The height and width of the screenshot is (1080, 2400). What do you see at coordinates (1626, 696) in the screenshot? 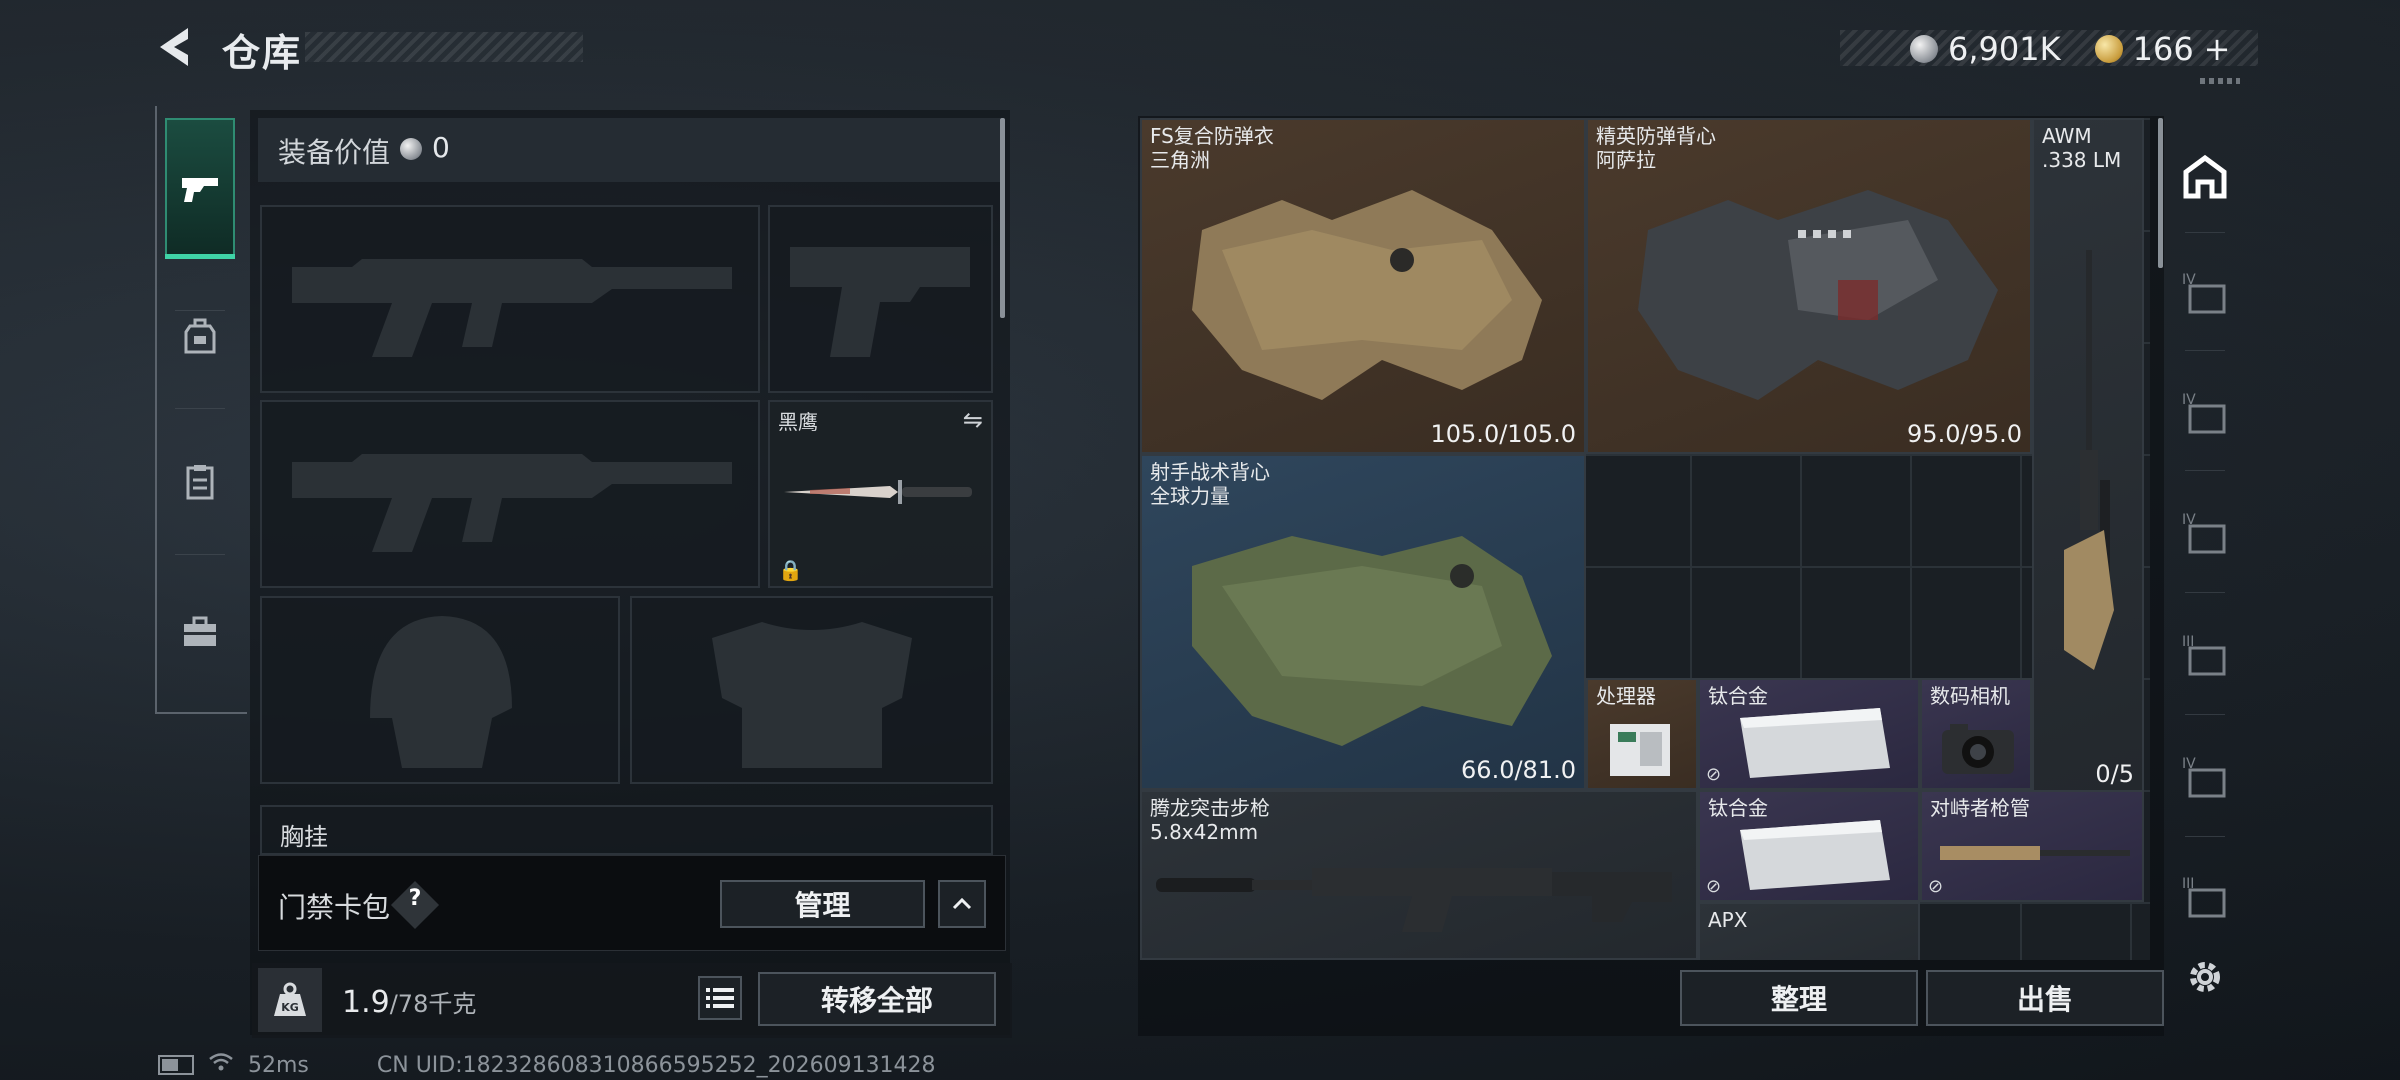
I see `item-name: 处理器` at bounding box center [1626, 696].